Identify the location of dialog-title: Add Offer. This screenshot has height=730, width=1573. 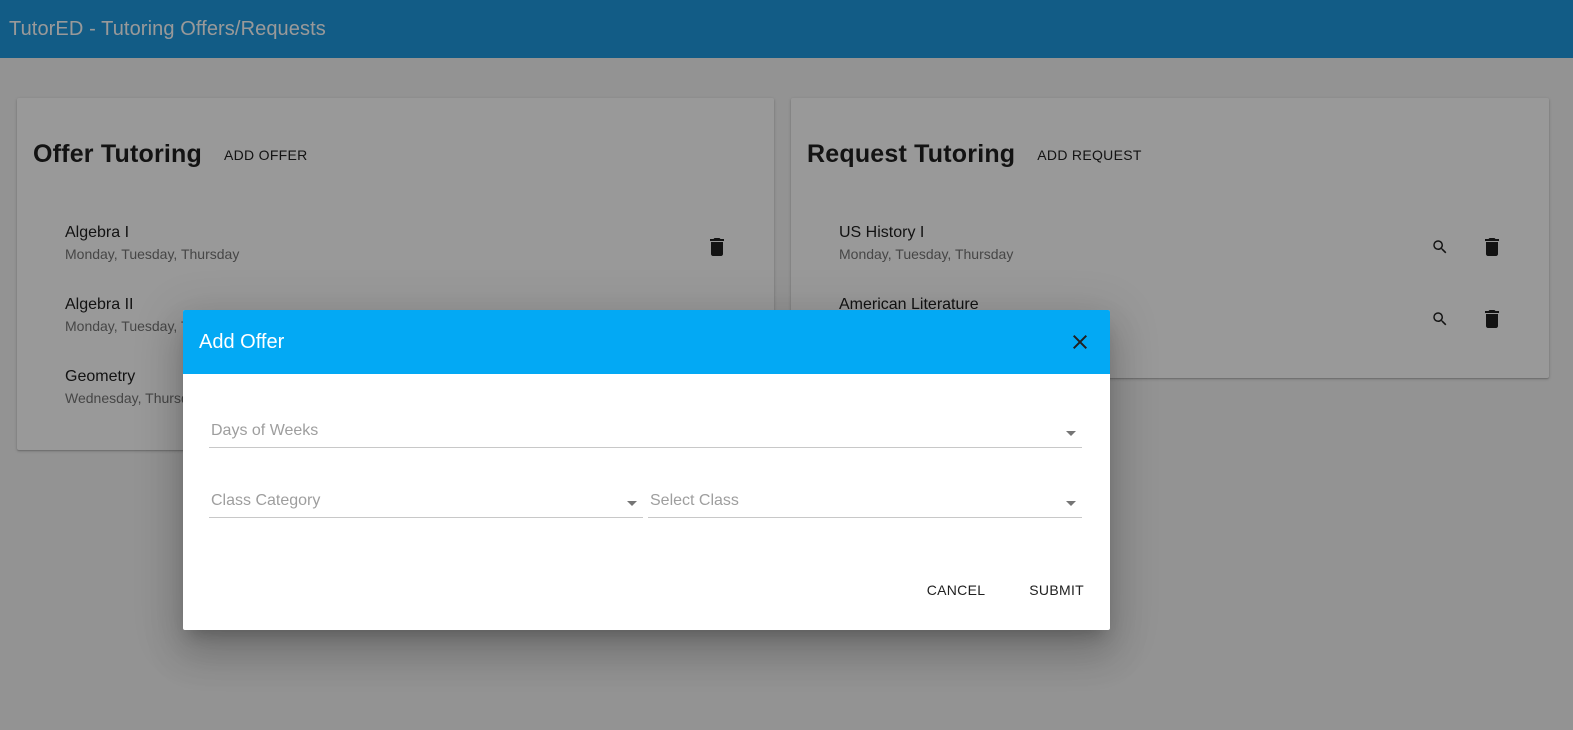
(242, 341).